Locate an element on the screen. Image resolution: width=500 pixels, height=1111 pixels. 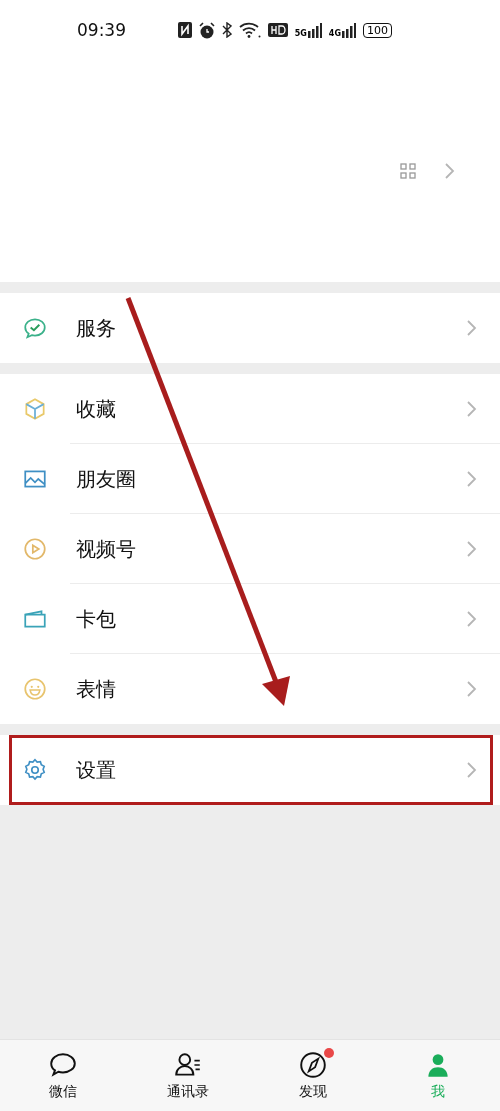
nfc-icon is located at coordinates (184, 30).